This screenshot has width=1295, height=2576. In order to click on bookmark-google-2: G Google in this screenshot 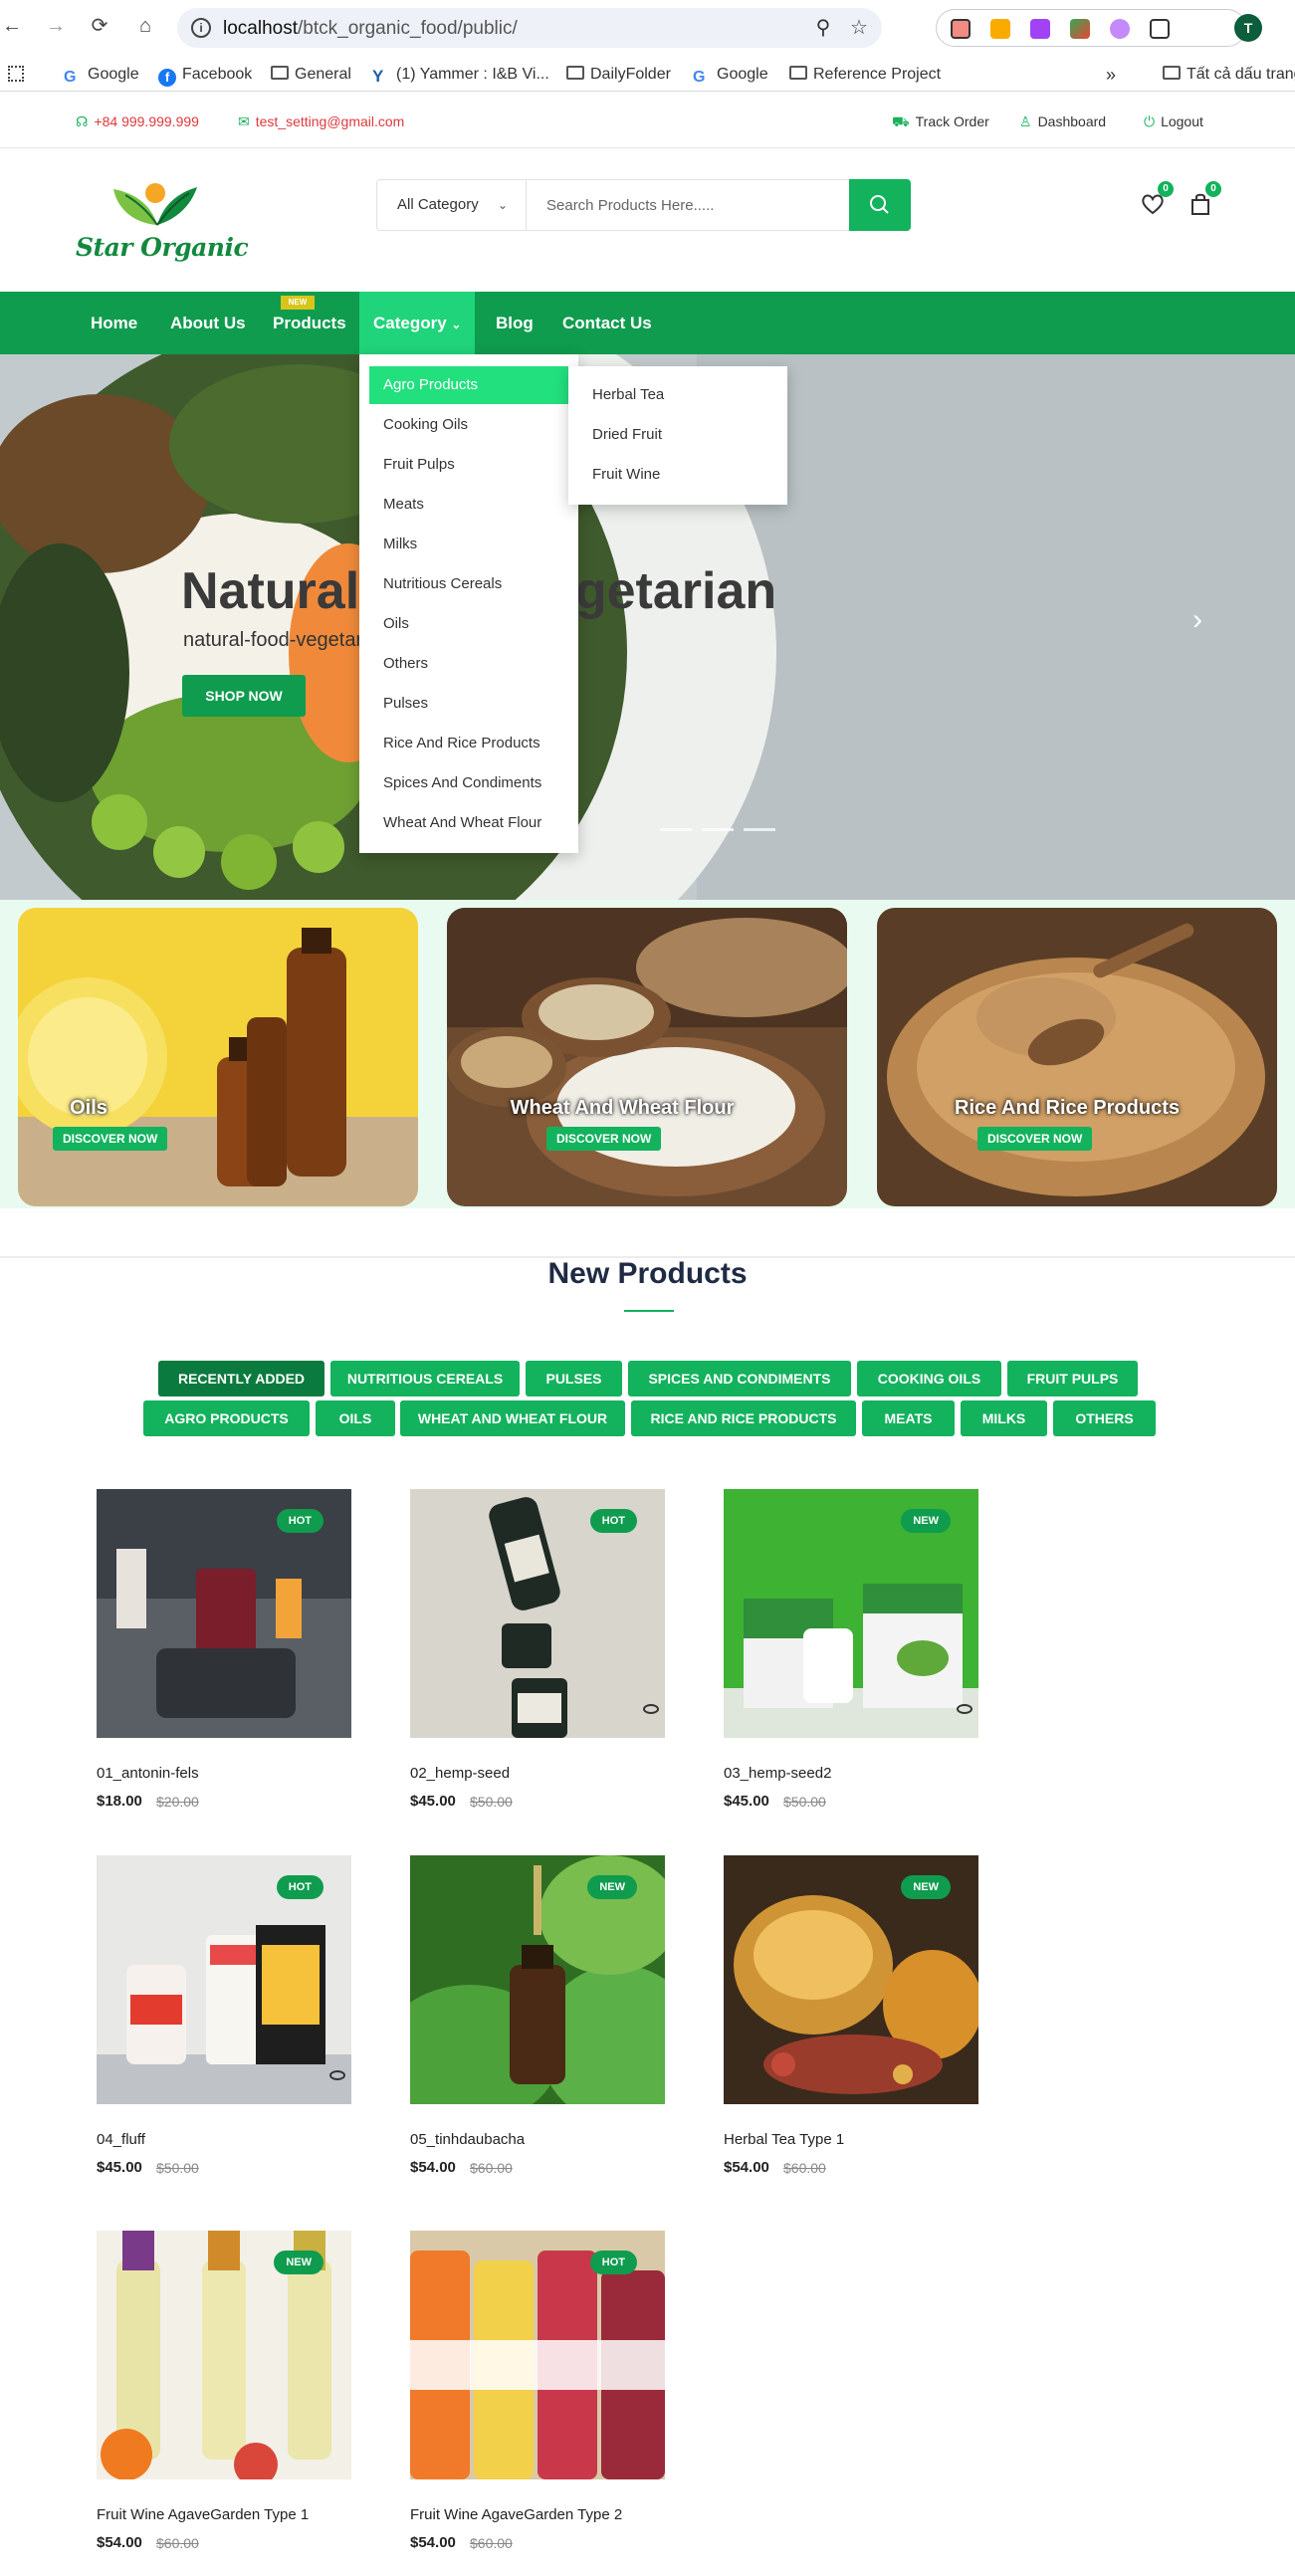, I will do `click(731, 75)`.